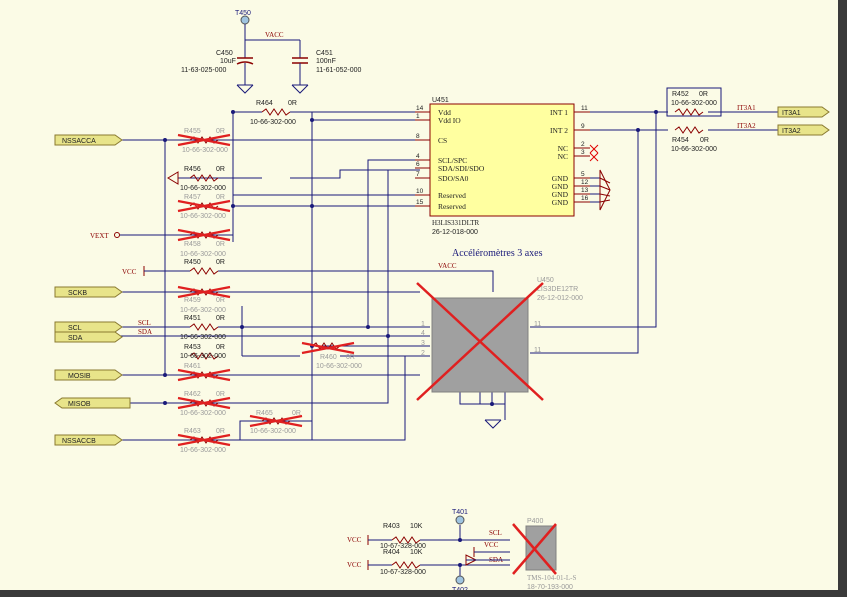  What do you see at coordinates (491, 545) in the screenshot?
I see `bottom-vcc-label: VCC` at bounding box center [491, 545].